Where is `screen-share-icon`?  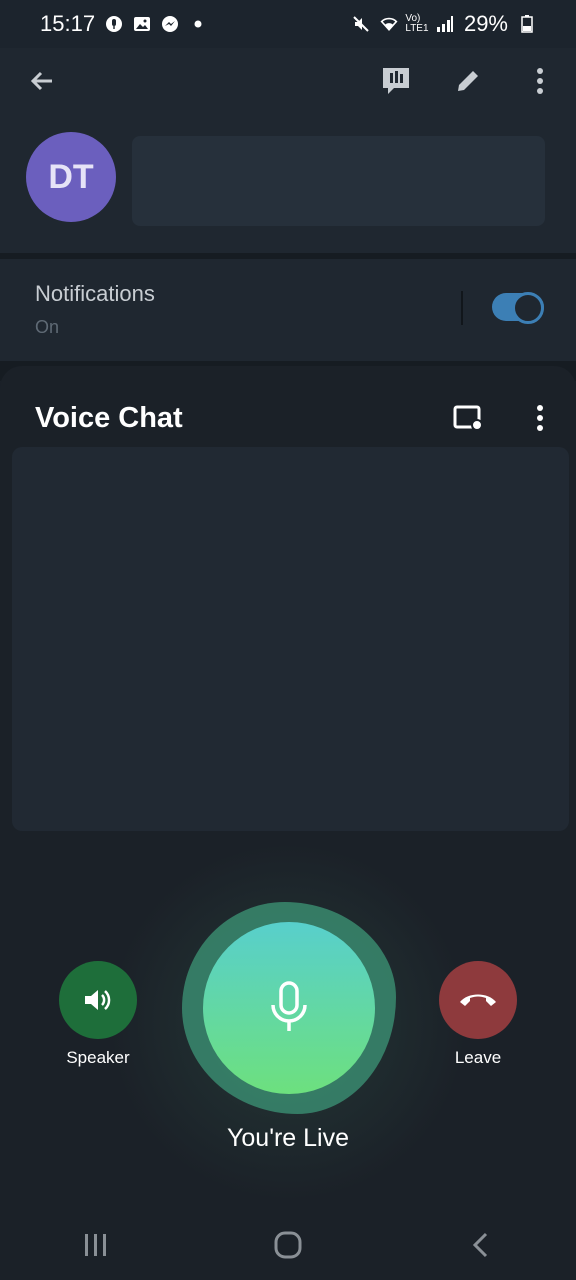 screen-share-icon is located at coordinates (468, 418).